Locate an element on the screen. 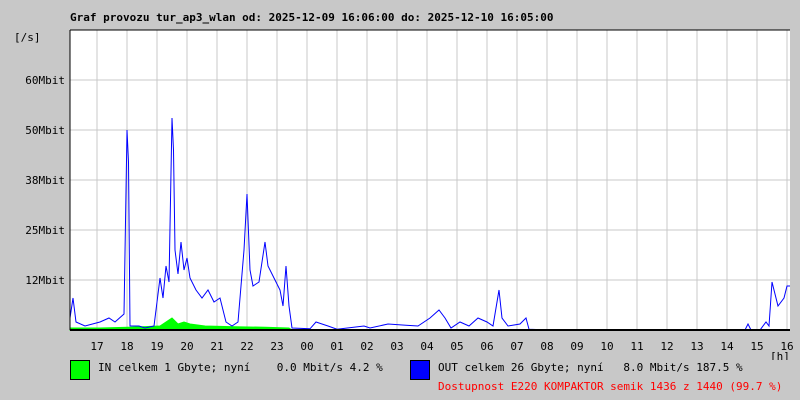  x-tick-label: 05 is located at coordinates (456, 346).